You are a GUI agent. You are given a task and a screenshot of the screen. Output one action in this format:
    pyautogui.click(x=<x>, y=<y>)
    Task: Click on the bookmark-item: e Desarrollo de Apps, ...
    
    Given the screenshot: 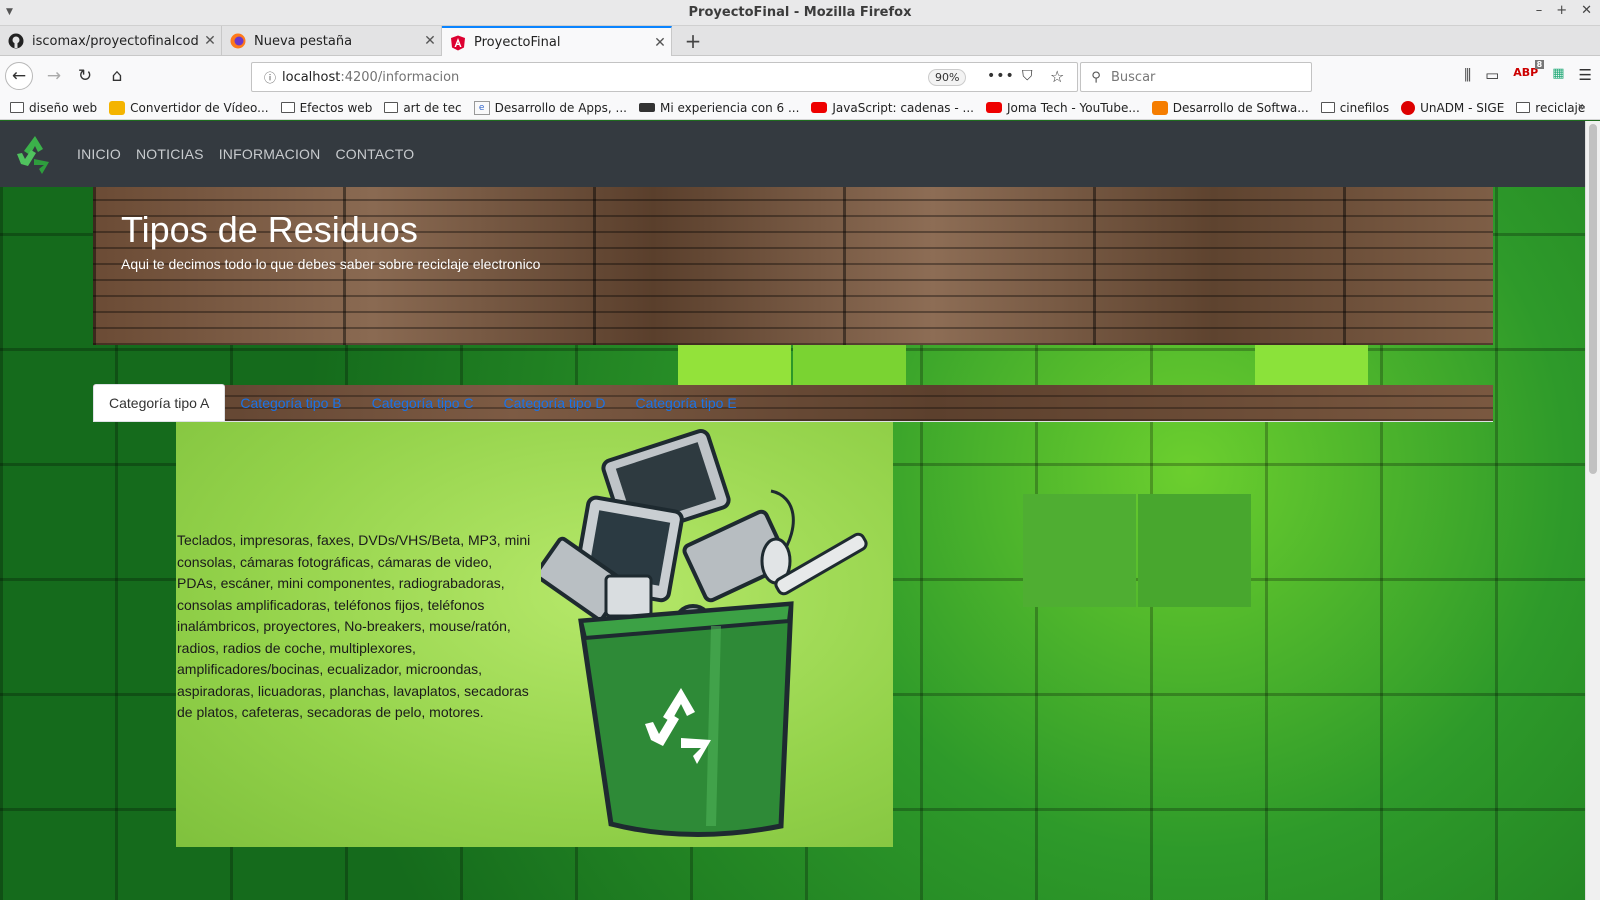 What is the action you would take?
    pyautogui.click(x=550, y=107)
    